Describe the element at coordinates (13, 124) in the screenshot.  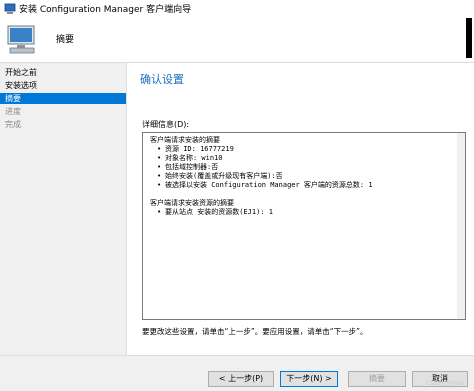
I see `sidebar-item-completion: 完成` at that location.